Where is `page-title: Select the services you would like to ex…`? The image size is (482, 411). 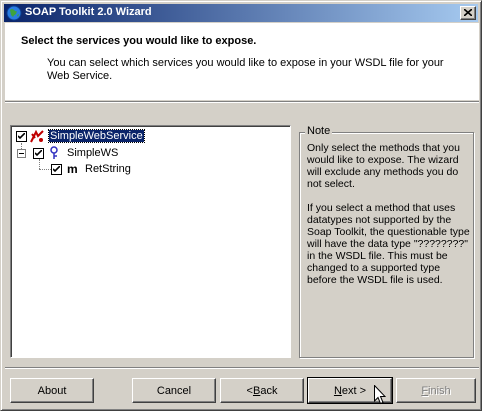
page-title: Select the services you would like to ex… is located at coordinates (139, 41).